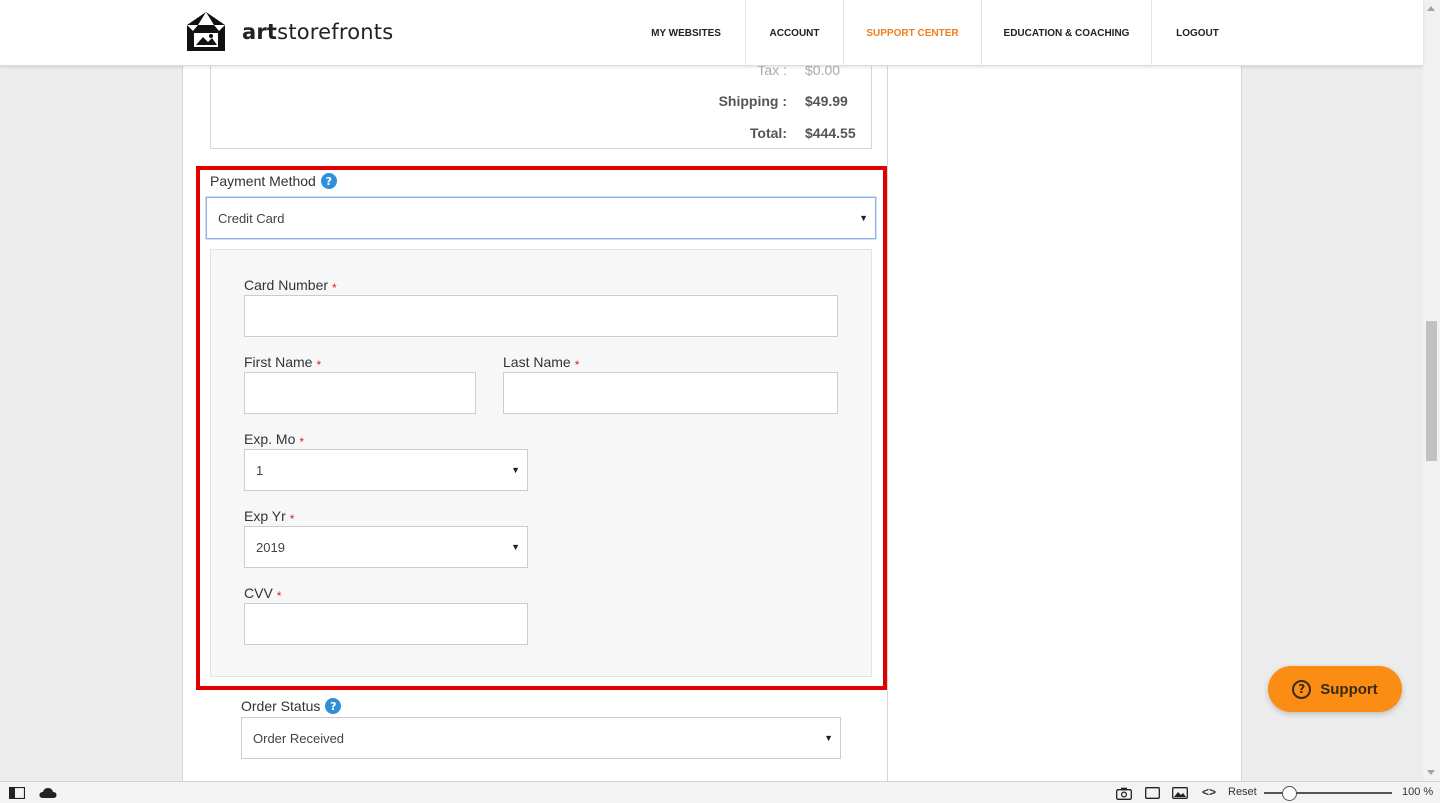  What do you see at coordinates (48, 793) in the screenshot?
I see `cloud-icon` at bounding box center [48, 793].